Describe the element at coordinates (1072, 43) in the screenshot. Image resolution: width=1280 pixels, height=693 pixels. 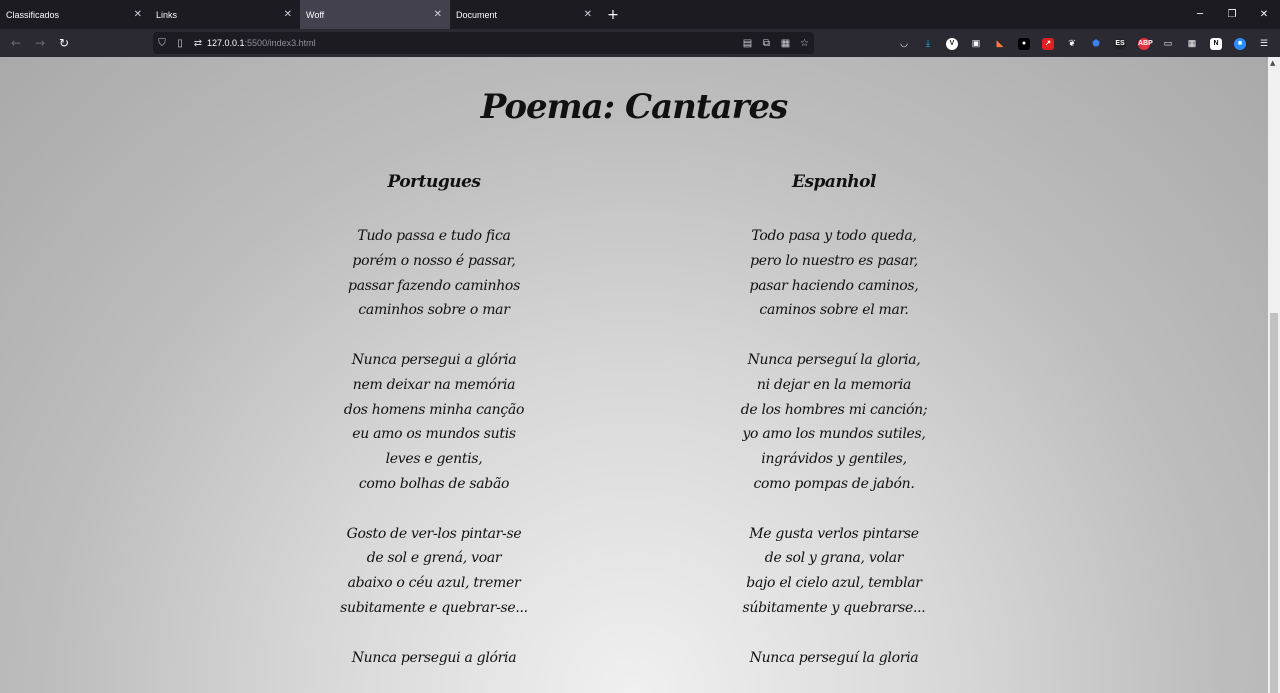
I see `bird-extension-icon: ❦` at that location.